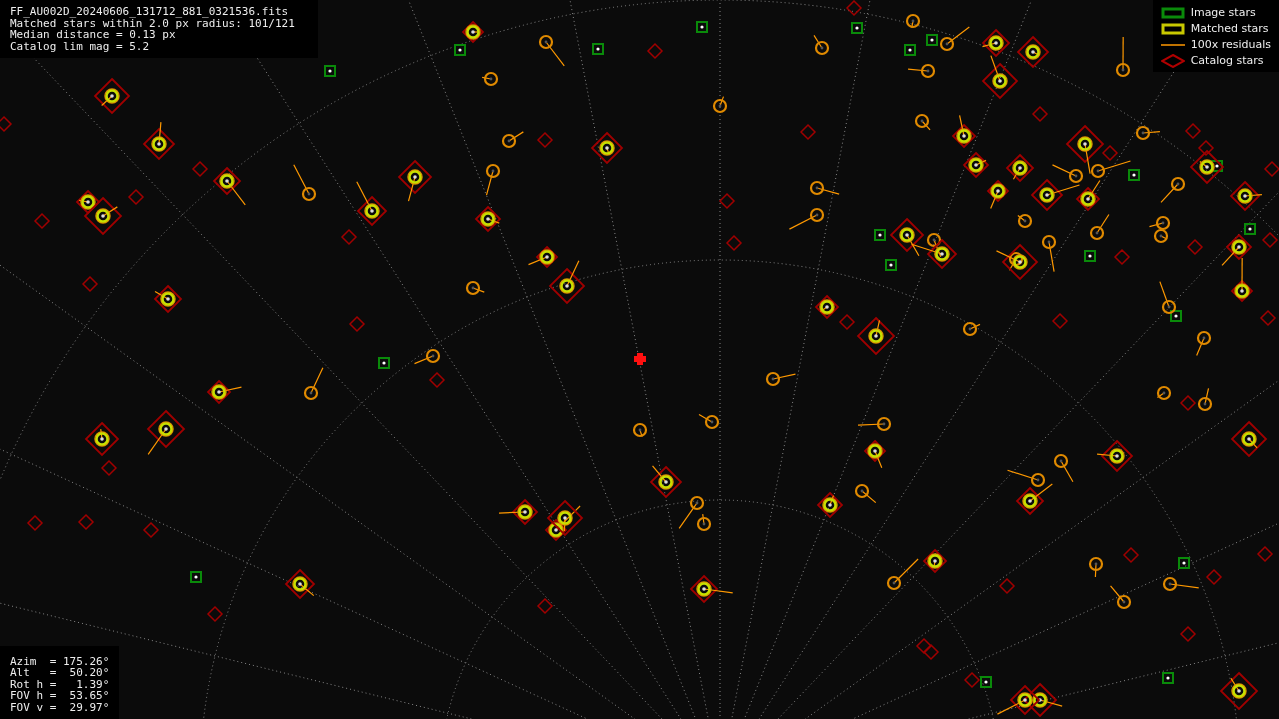 This screenshot has width=1279, height=719. Describe the element at coordinates (1227, 60) in the screenshot. I see `legend-label: Catalog stars` at that location.